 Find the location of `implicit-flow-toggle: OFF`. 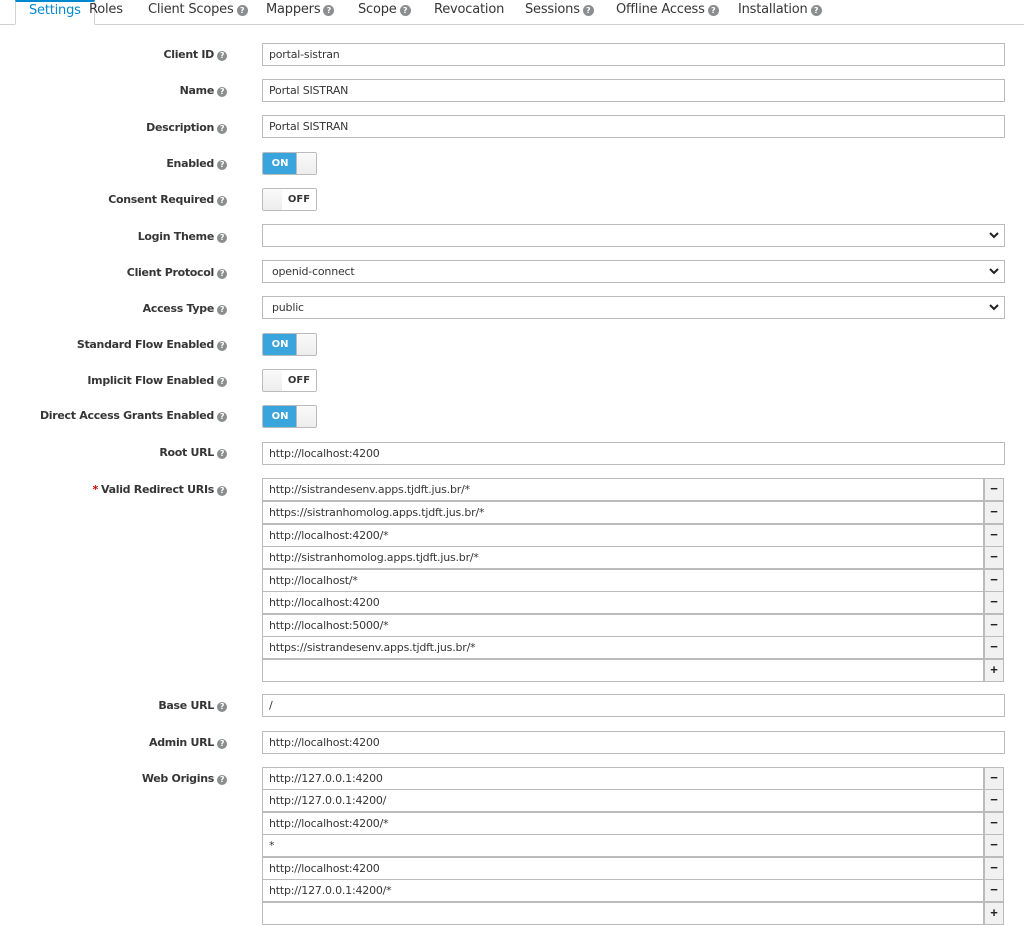

implicit-flow-toggle: OFF is located at coordinates (289, 380).